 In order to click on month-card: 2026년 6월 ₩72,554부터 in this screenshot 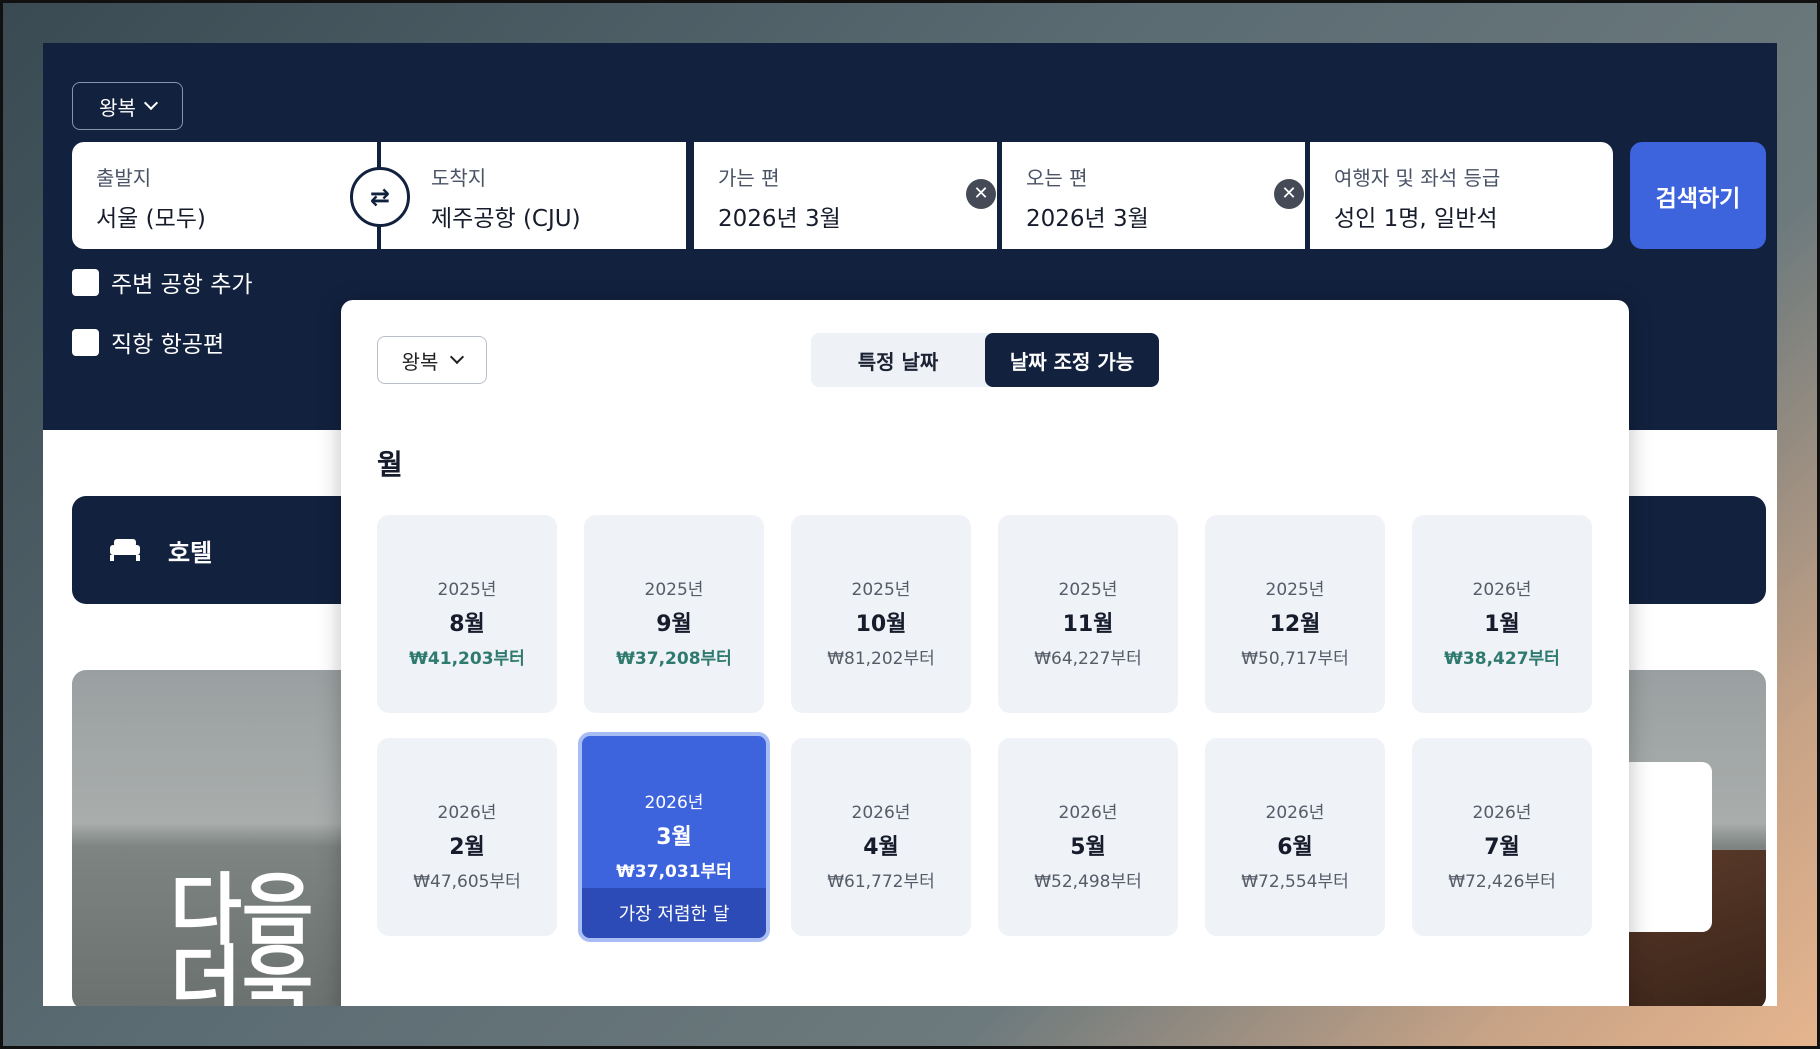, I will do `click(1295, 837)`.